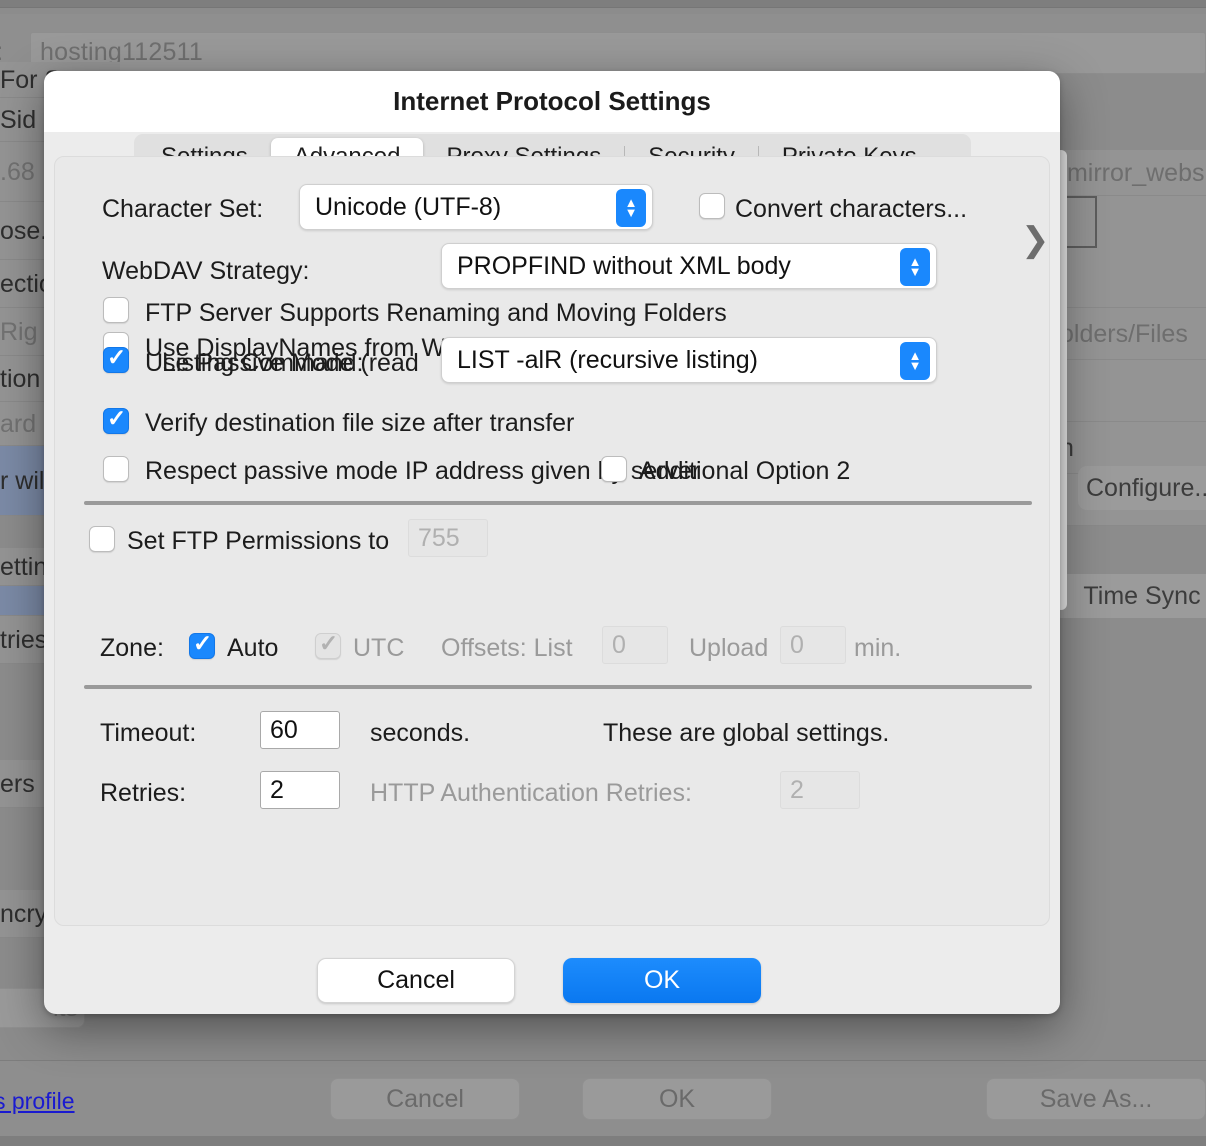 The height and width of the screenshot is (1146, 1206). I want to click on character-set-label: Character Set:, so click(183, 209).